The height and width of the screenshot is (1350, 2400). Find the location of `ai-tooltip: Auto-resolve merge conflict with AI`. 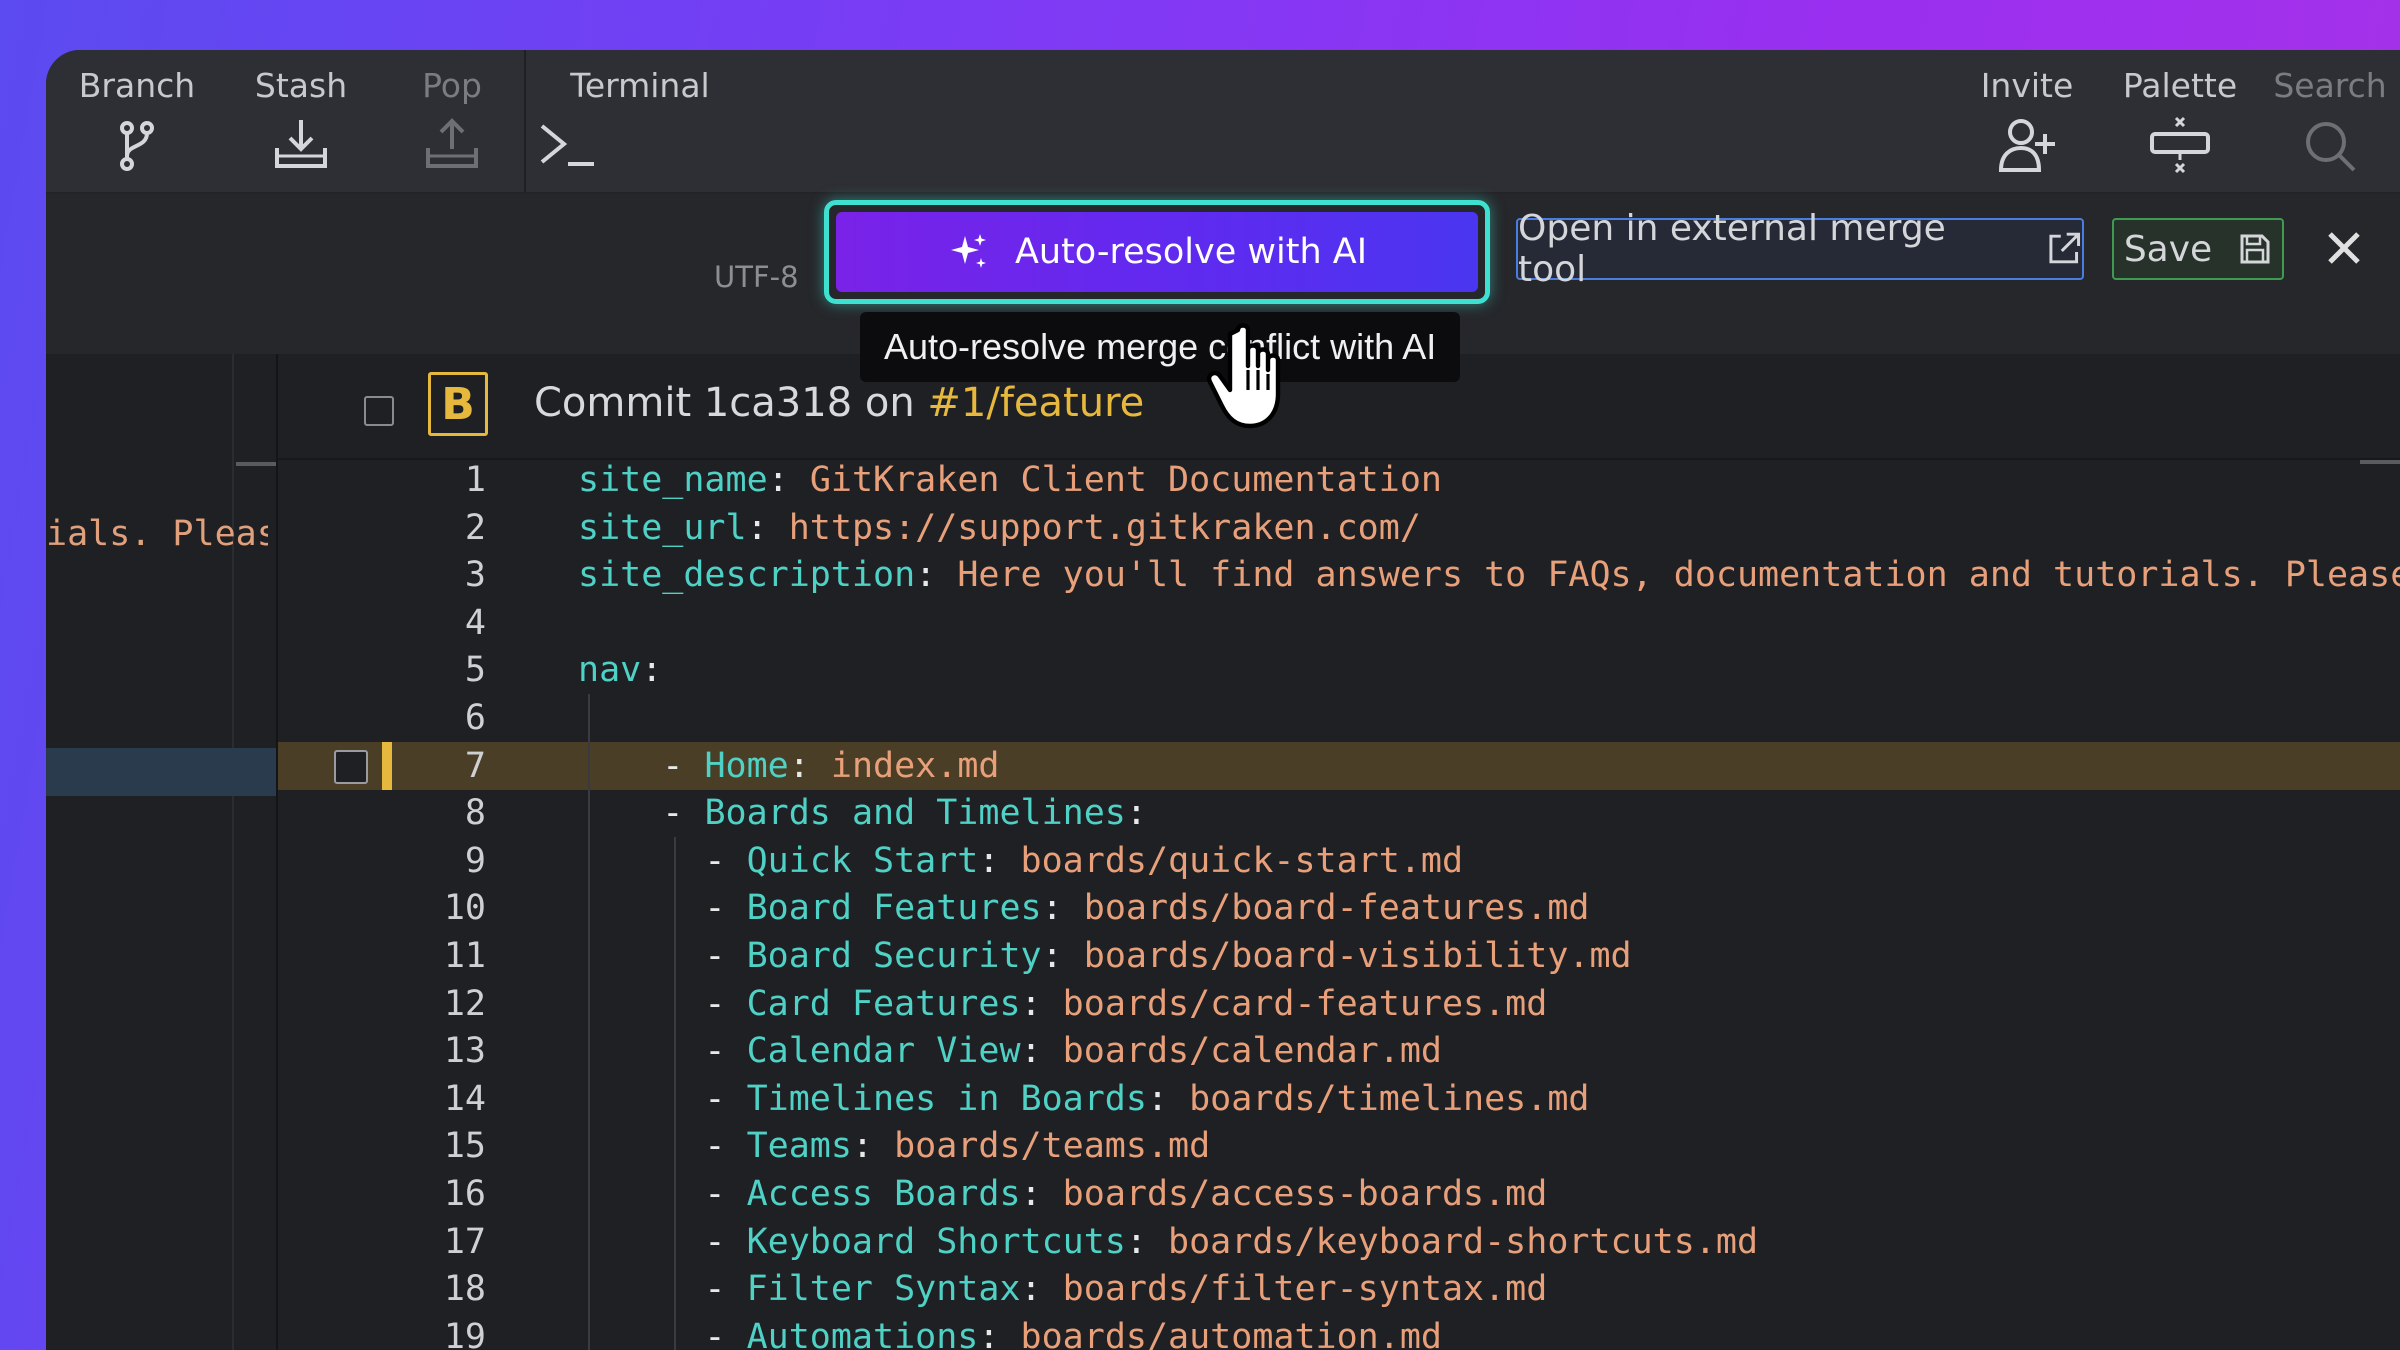

ai-tooltip: Auto-resolve merge conflict with AI is located at coordinates (1160, 347).